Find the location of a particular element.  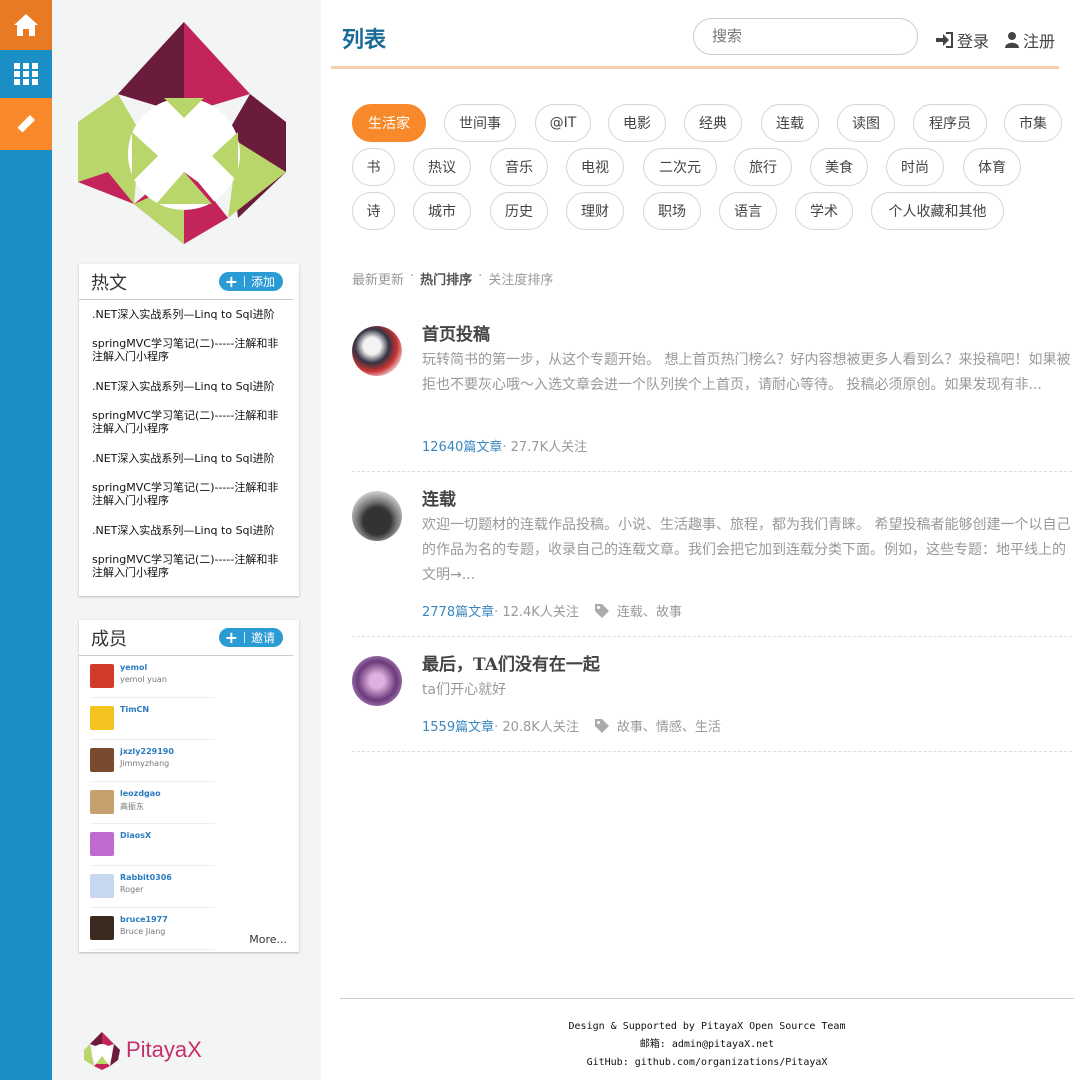

category-tag: 二次元 is located at coordinates (680, 167).